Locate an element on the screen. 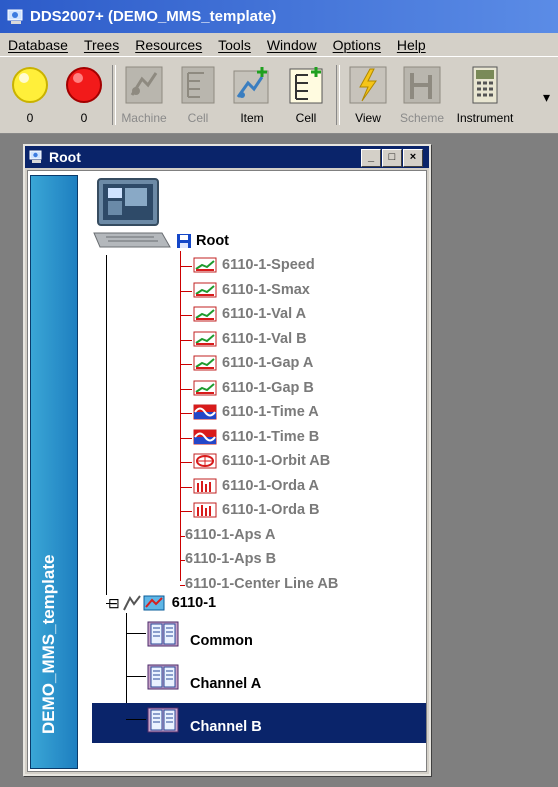 Image resolution: width=558 pixels, height=787 pixels. cell-disabled-button: Cell is located at coordinates (198, 96).